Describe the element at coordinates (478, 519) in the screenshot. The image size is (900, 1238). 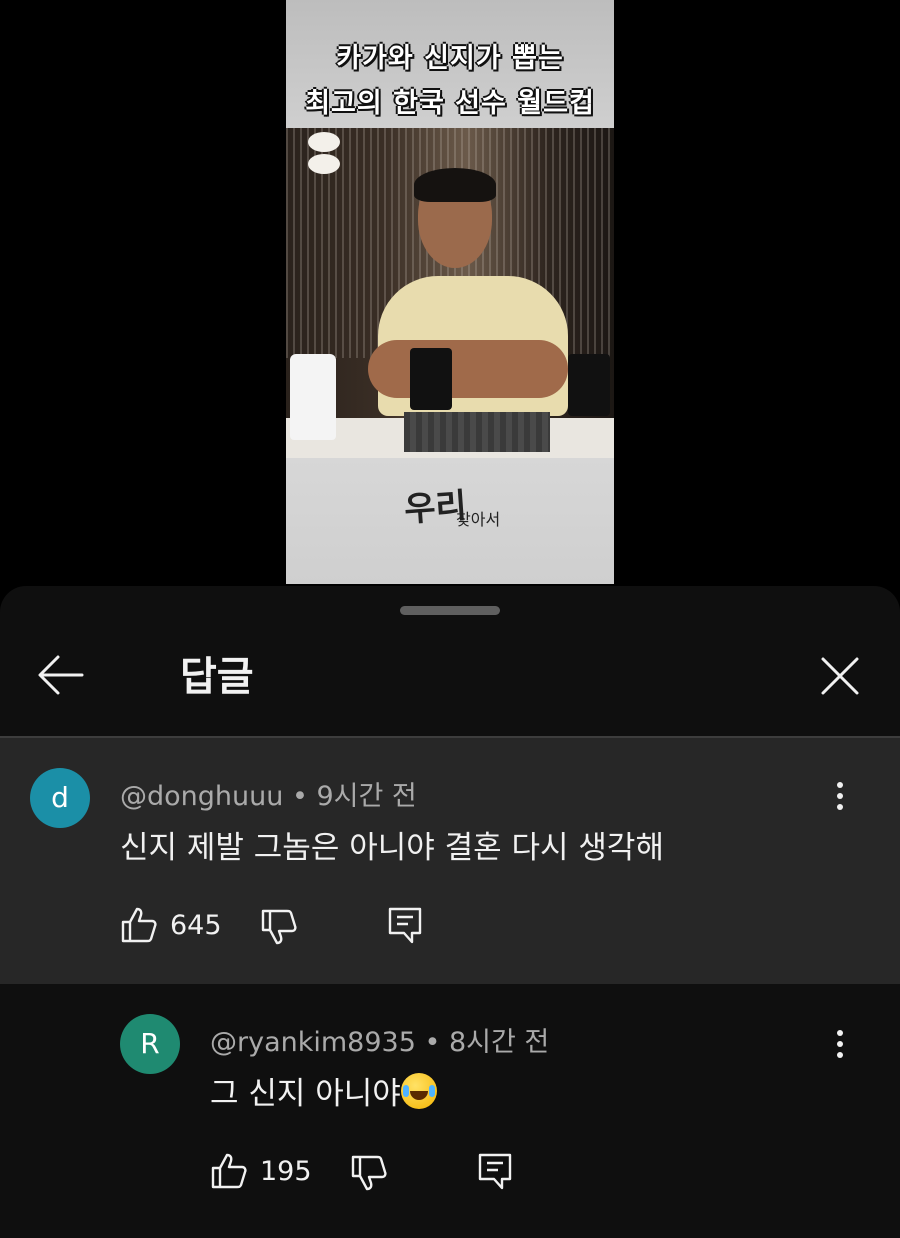
I see `show-logo-sub: 찾아서` at that location.